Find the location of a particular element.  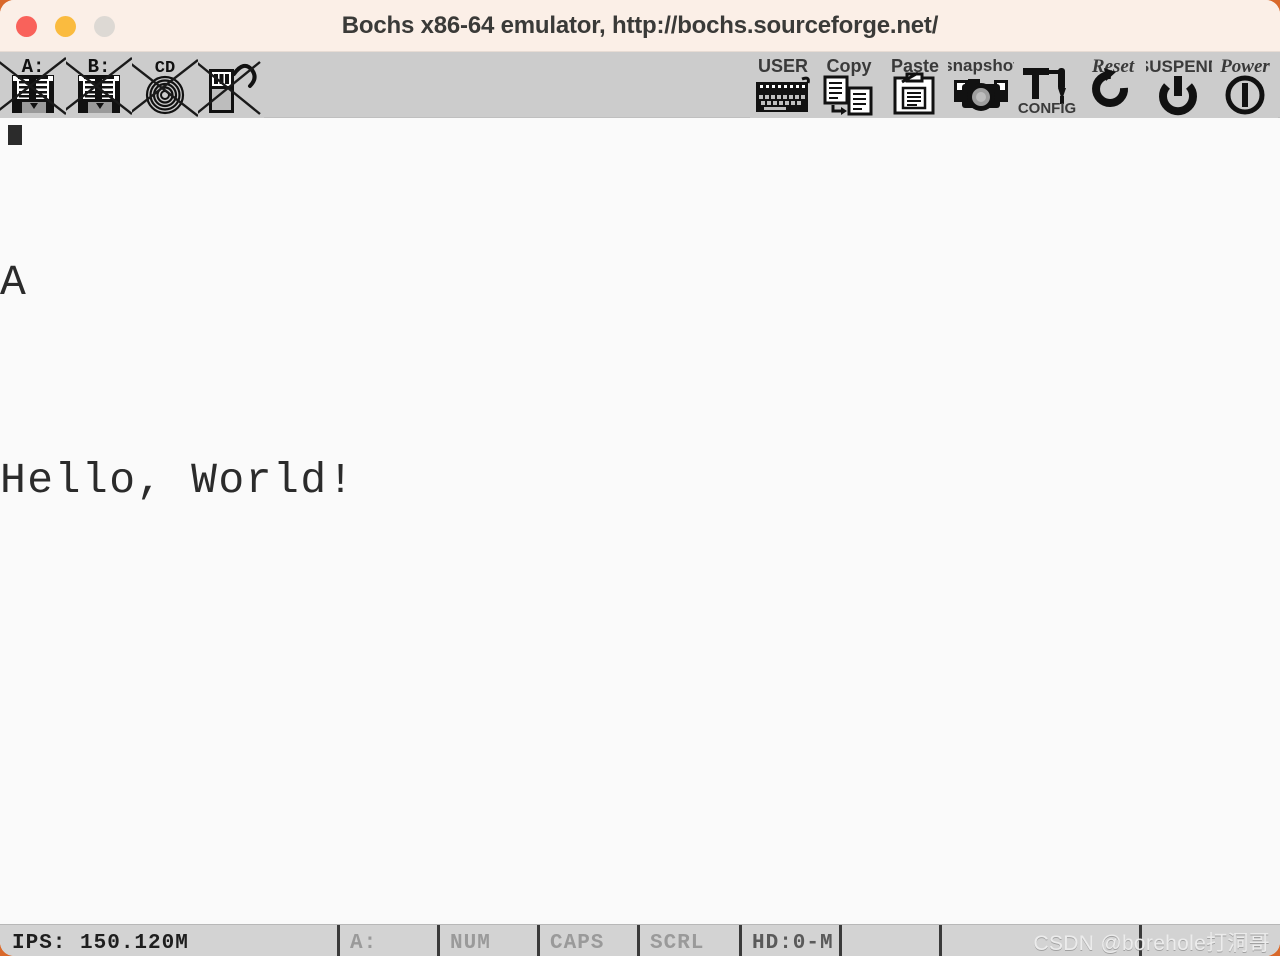

floppy-a-icon: A: is located at coordinates (33, 85).